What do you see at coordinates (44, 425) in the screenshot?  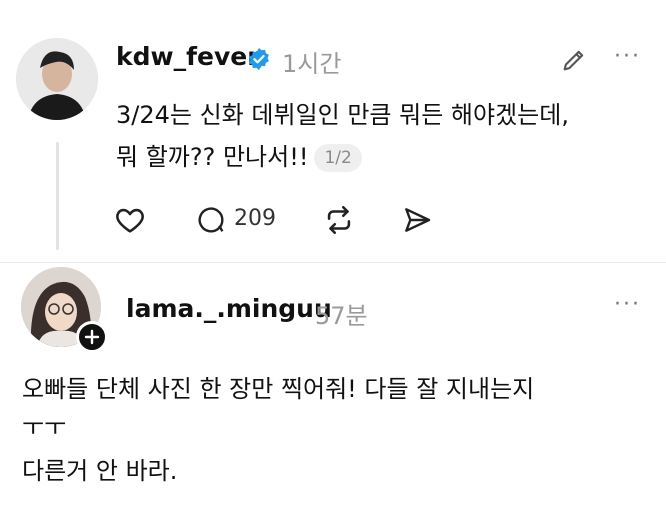 I see `post-text-line-2: ㅜㅜ` at bounding box center [44, 425].